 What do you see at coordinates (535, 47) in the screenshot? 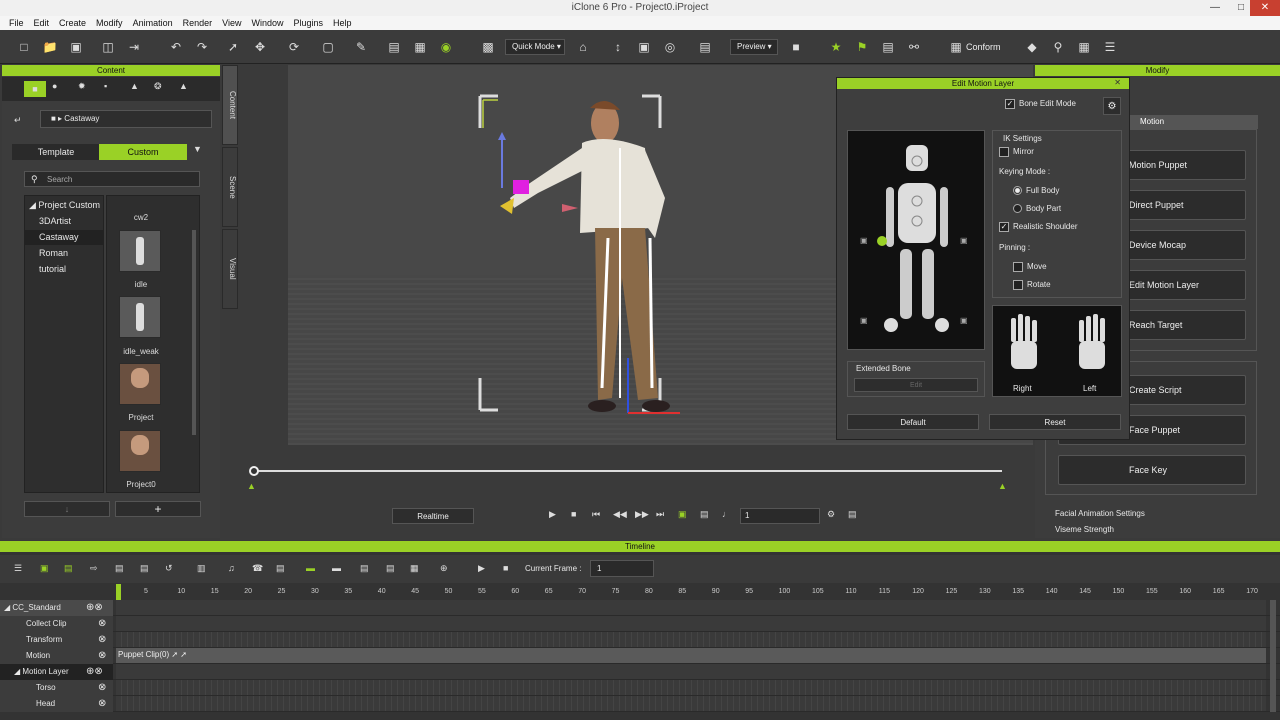
I see `quick-mode-dropdown: Quick Mode ▾` at bounding box center [535, 47].